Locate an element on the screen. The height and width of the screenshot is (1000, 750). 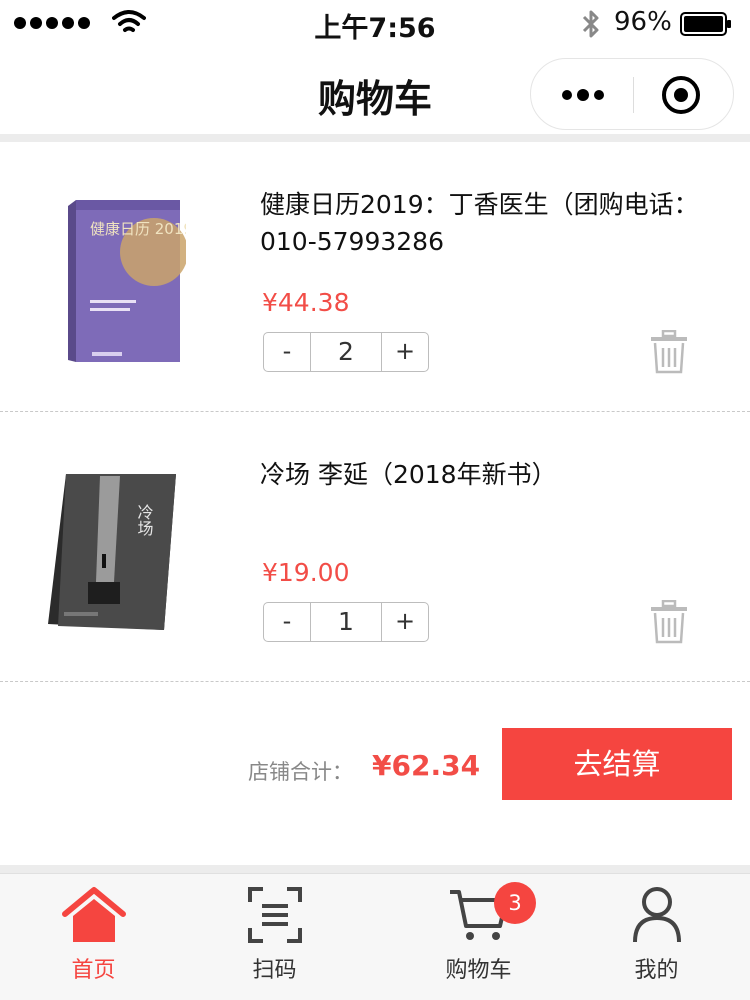
tab-label: 首页 is located at coordinates (93, 970).